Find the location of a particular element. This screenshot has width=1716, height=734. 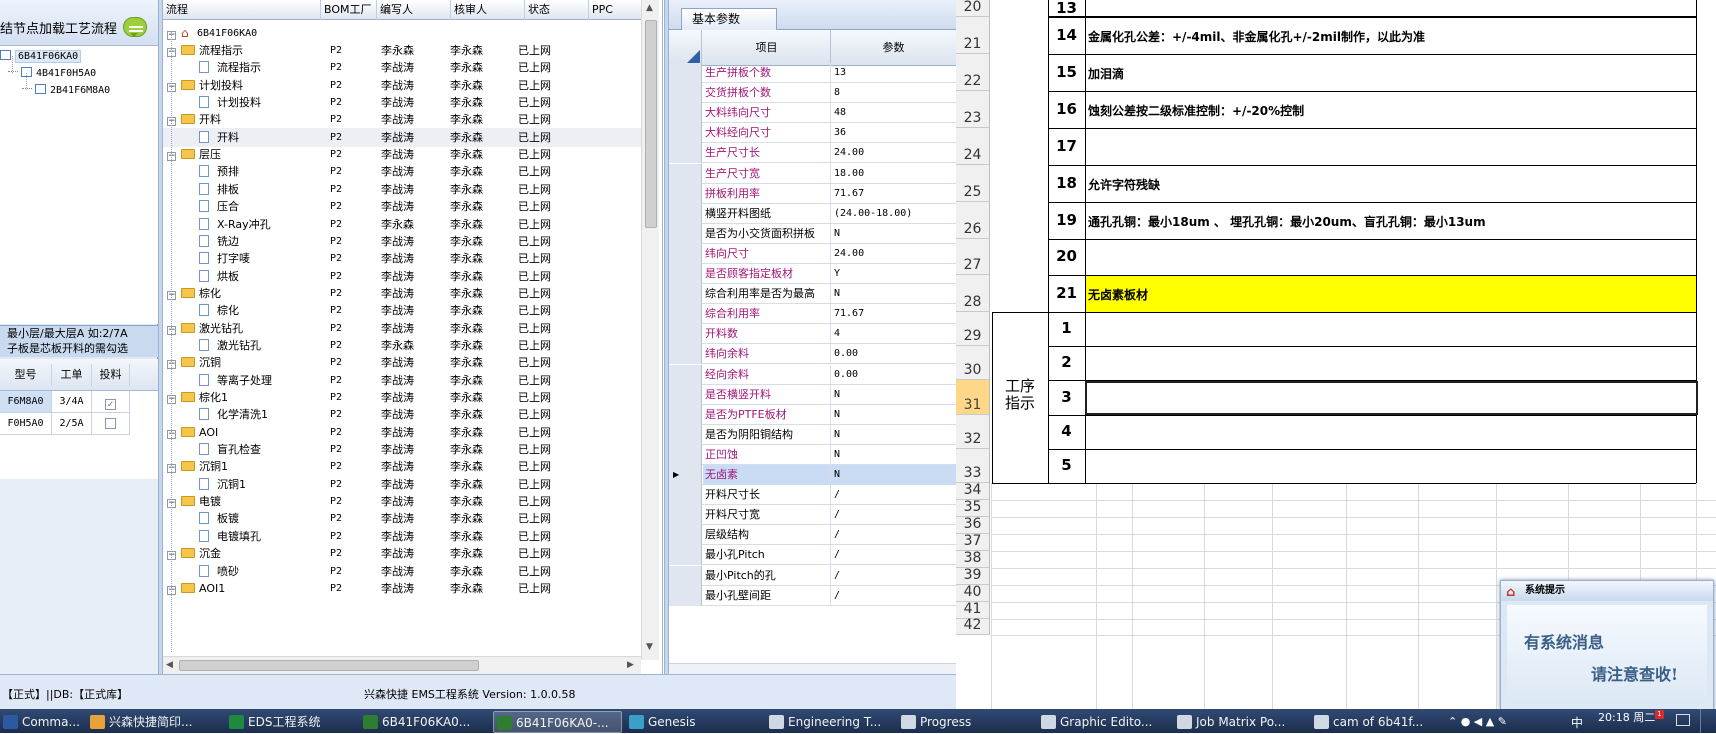

param-value: 36 is located at coordinates (893, 133).